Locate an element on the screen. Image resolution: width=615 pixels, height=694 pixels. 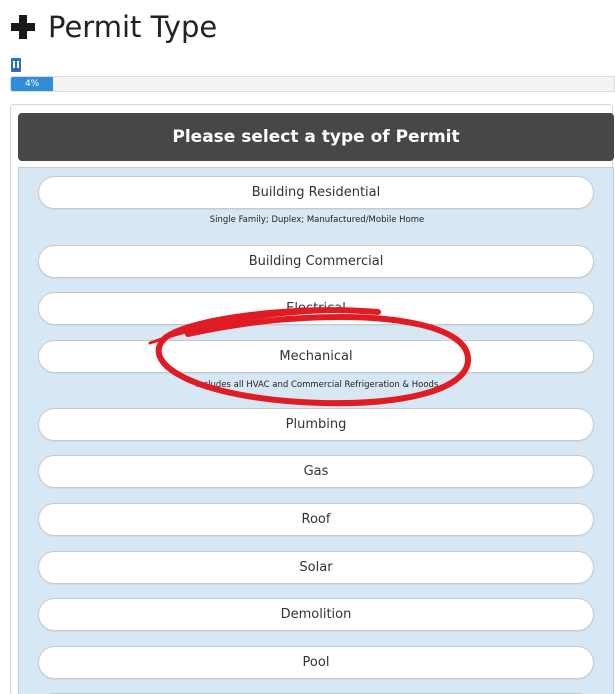
permit-option-building-commercial: Building Commercial is located at coordinates (316, 261).